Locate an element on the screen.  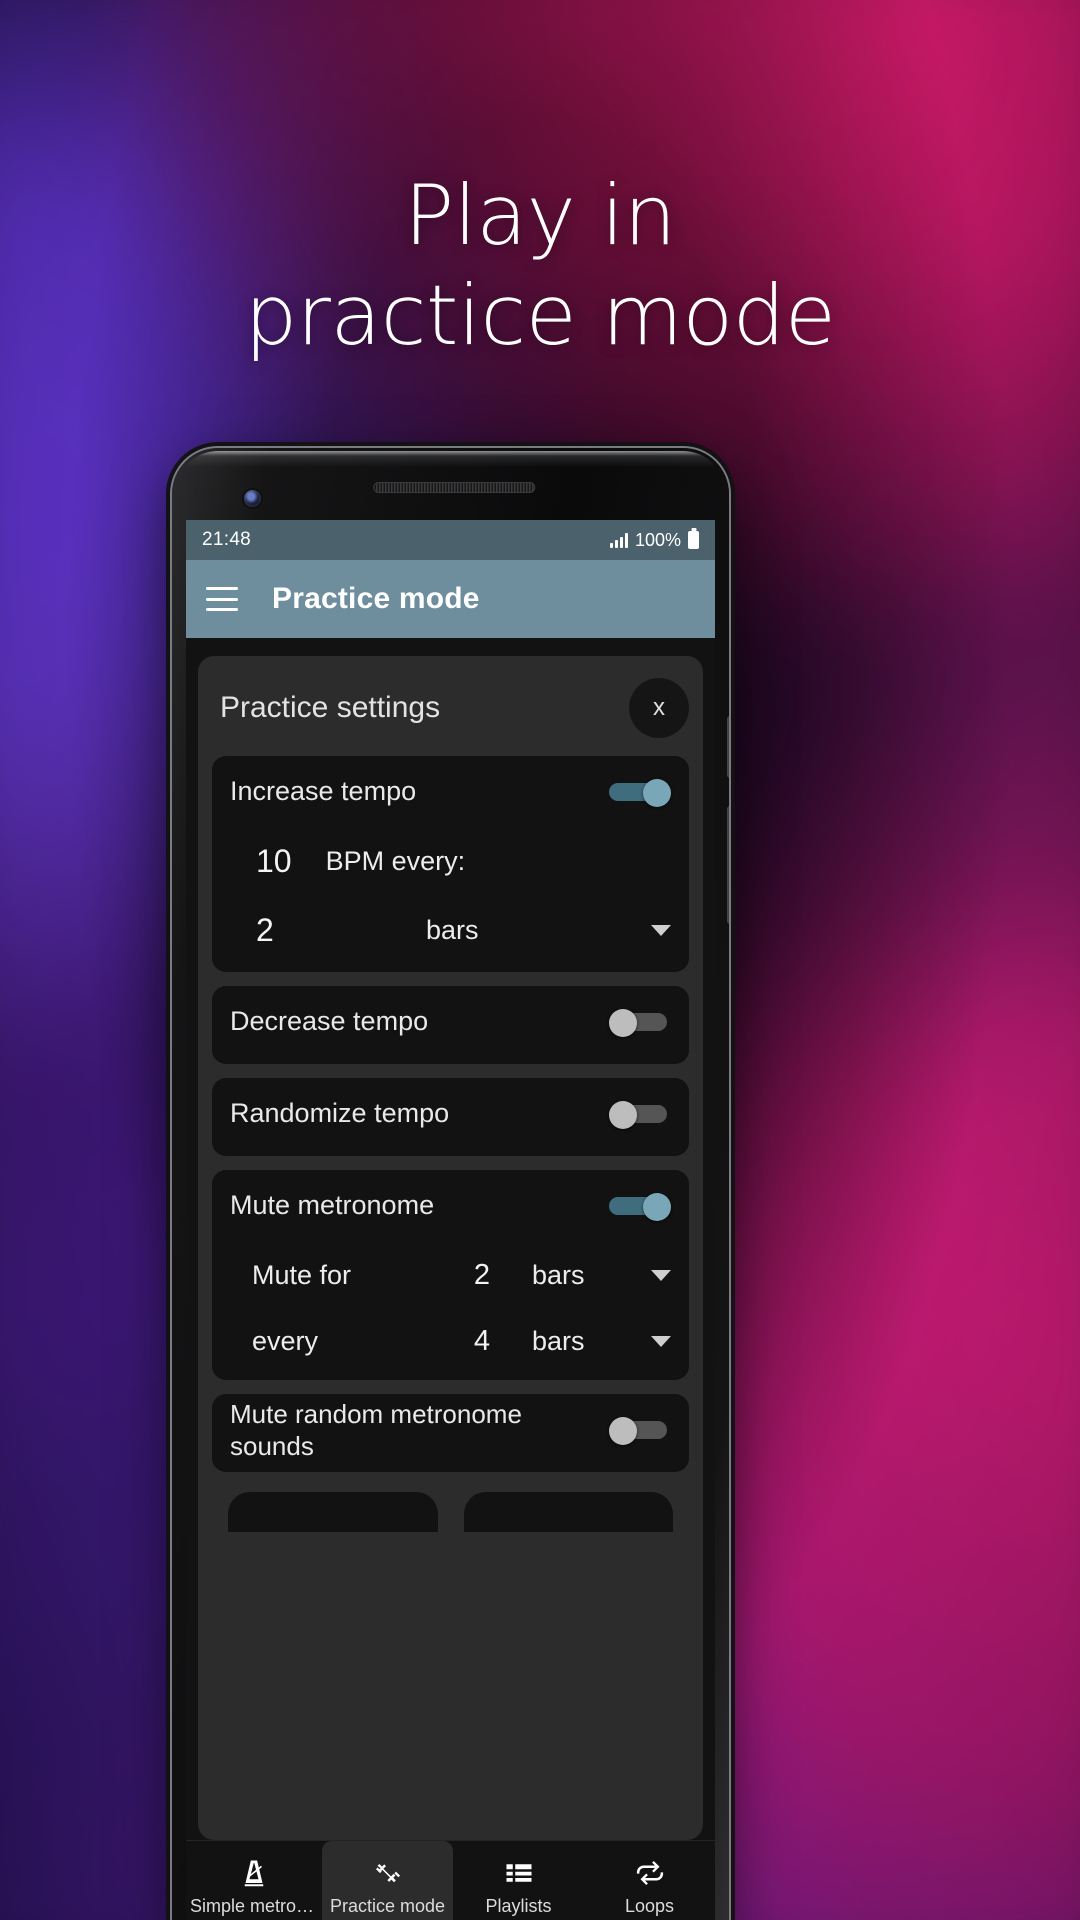
nav-item-playlists: Playlists is located at coordinates (518, 1880).